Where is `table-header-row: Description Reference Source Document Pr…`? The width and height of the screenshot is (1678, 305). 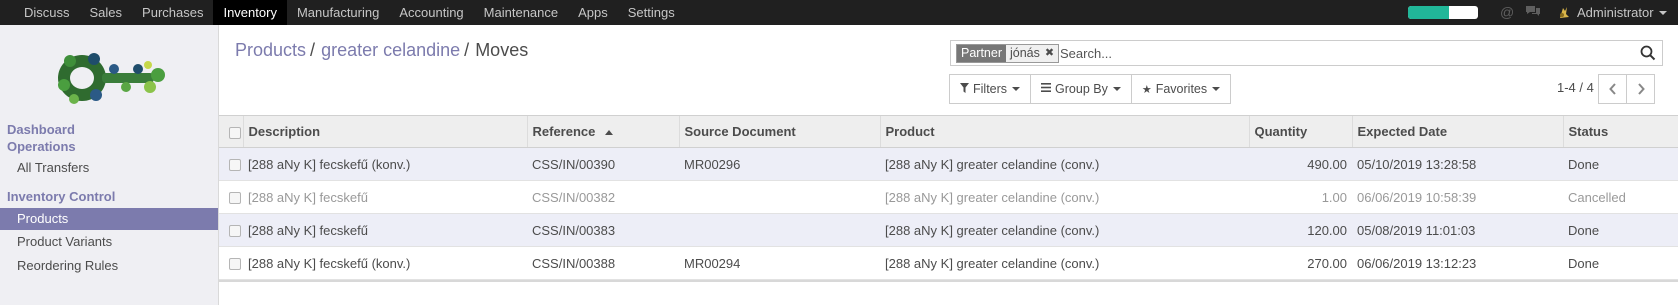 table-header-row: Description Reference Source Document Pr… is located at coordinates (948, 131).